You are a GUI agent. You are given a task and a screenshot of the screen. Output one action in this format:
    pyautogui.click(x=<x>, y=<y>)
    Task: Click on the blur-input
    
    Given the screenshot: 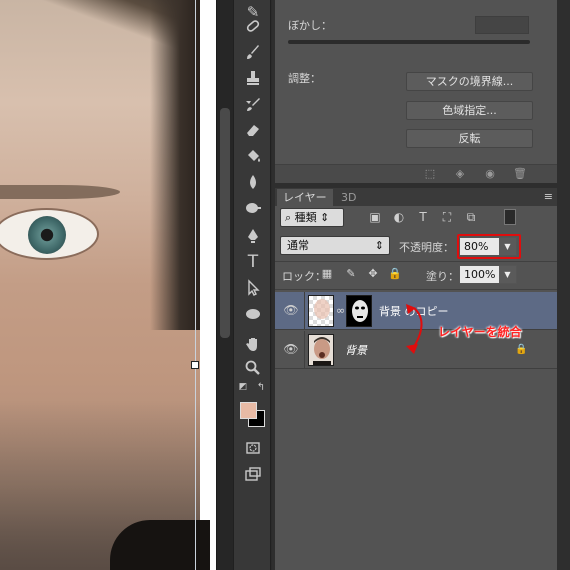 What is the action you would take?
    pyautogui.click(x=502, y=25)
    